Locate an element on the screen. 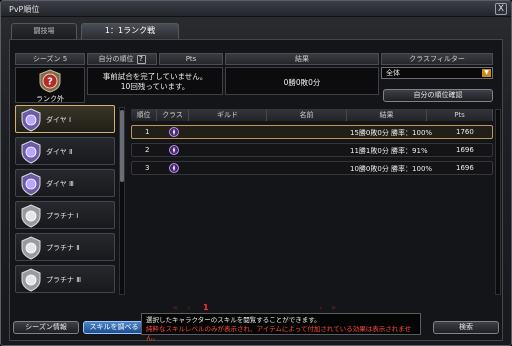 The image size is (512, 346). tier-label: プラチナ Ⅱ is located at coordinates (63, 248).